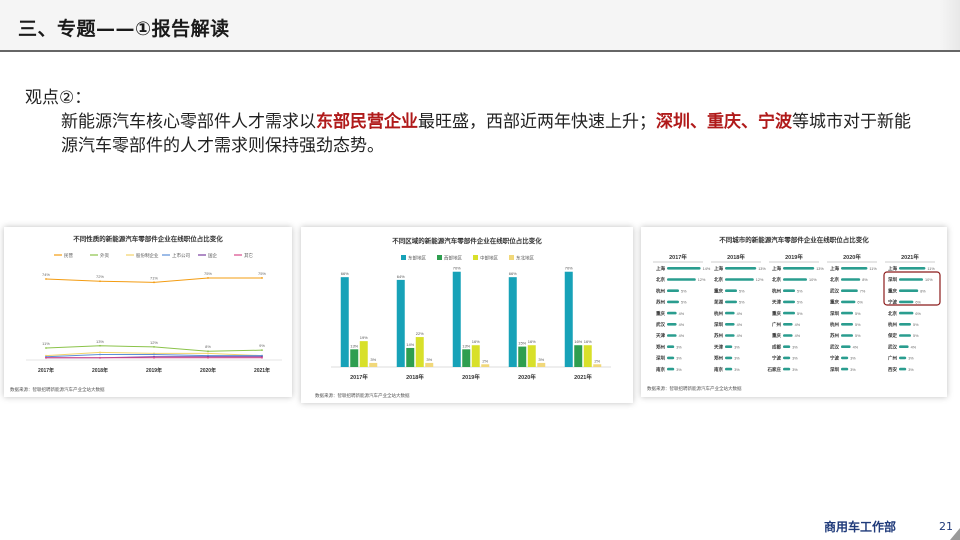  I want to click on legend-label: 民营, so click(68, 255).